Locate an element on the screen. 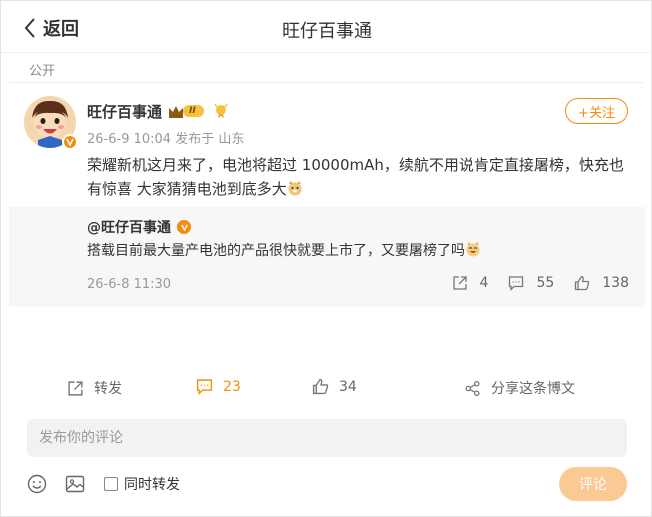 This screenshot has width=652, height=517. post-meta: 26-6-9 10:04 发布于 山东 is located at coordinates (166, 139).